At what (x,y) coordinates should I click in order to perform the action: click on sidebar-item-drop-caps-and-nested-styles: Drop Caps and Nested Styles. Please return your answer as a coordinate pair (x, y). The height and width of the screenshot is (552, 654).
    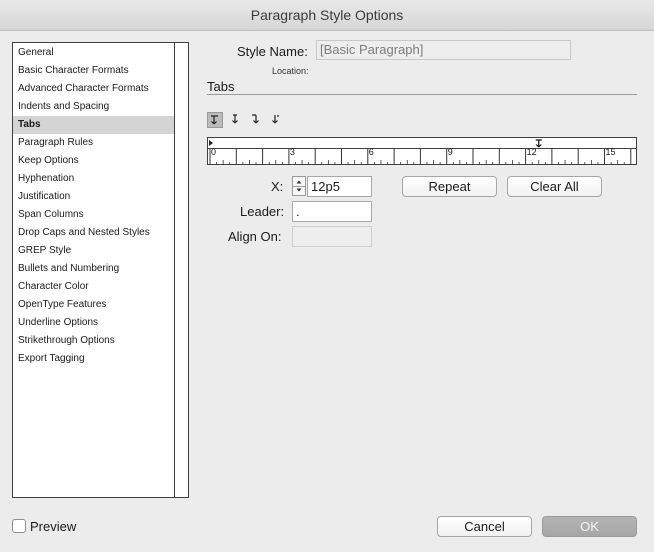
    Looking at the image, I should click on (94, 233).